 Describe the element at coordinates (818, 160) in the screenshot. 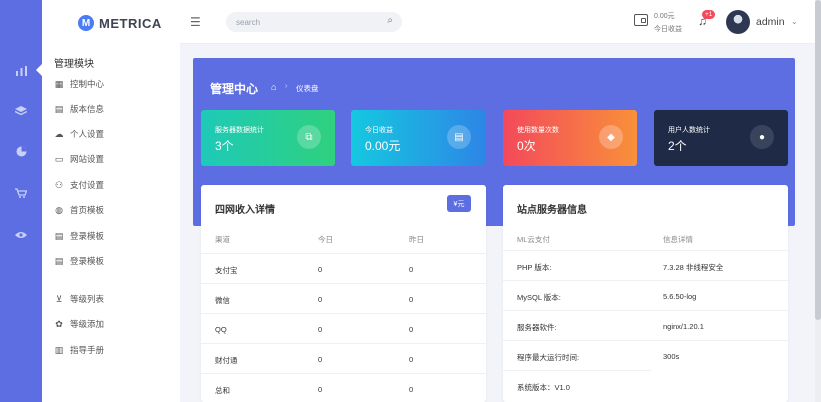

I see `scrollbar-thumb` at that location.